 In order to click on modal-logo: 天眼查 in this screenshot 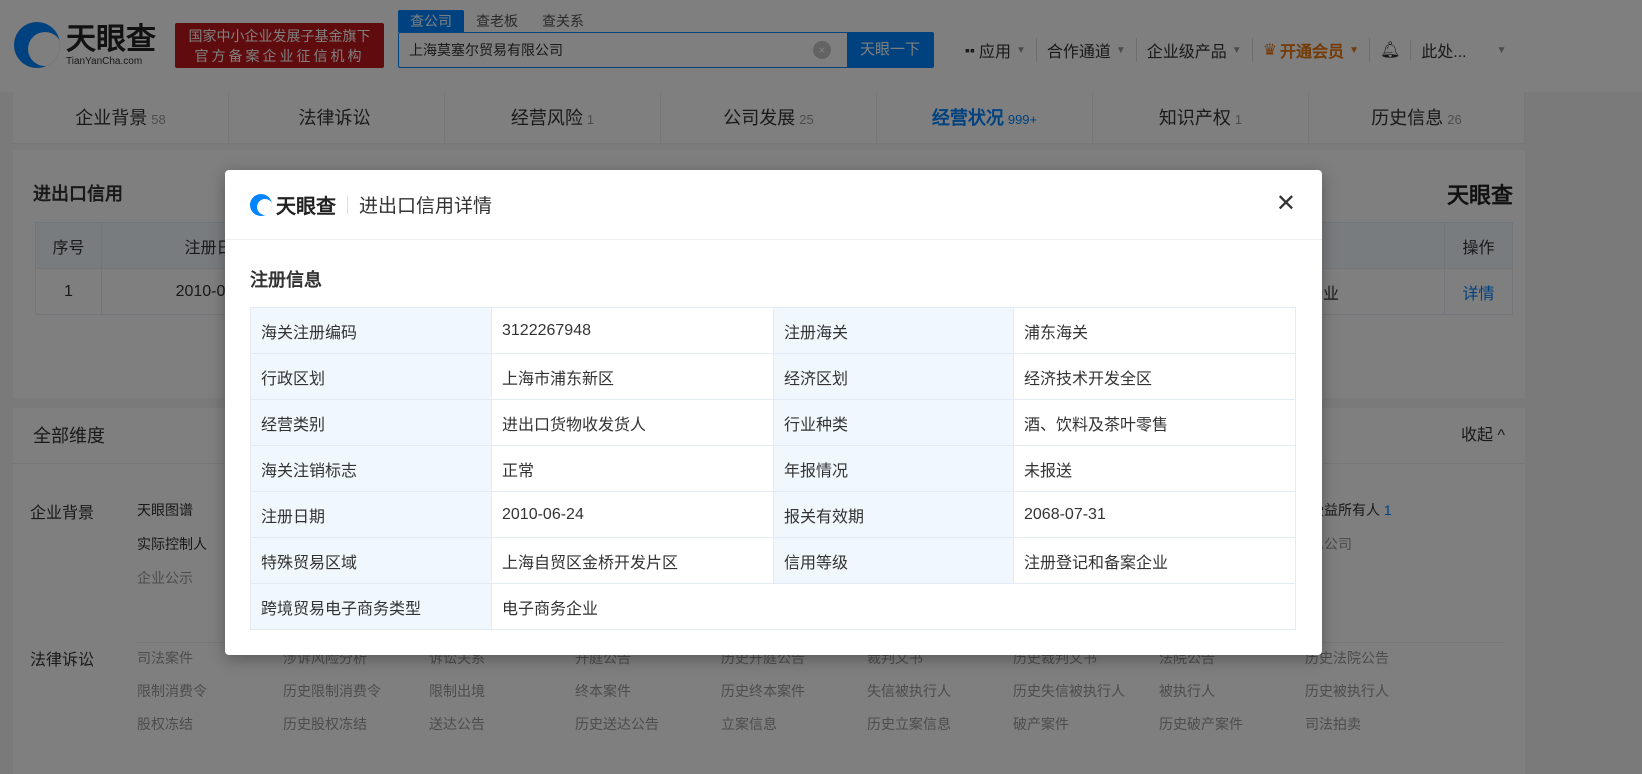, I will do `click(293, 204)`.